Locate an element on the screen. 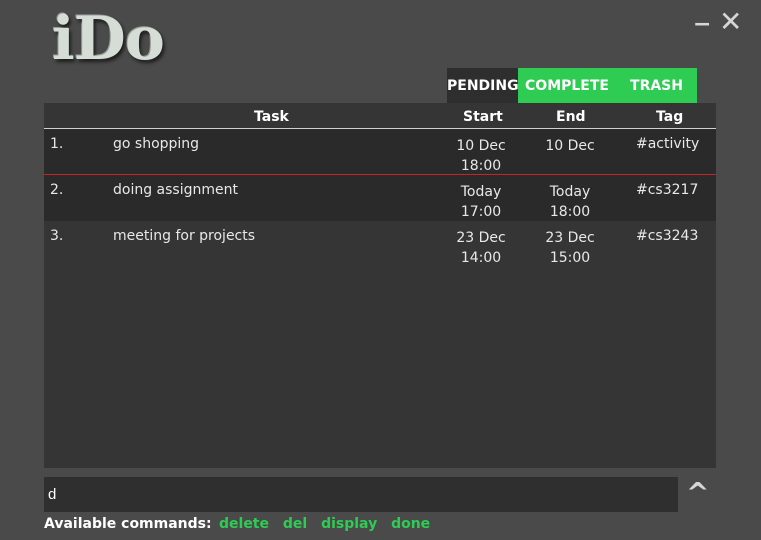  task-name: doing assignment is located at coordinates (175, 190).